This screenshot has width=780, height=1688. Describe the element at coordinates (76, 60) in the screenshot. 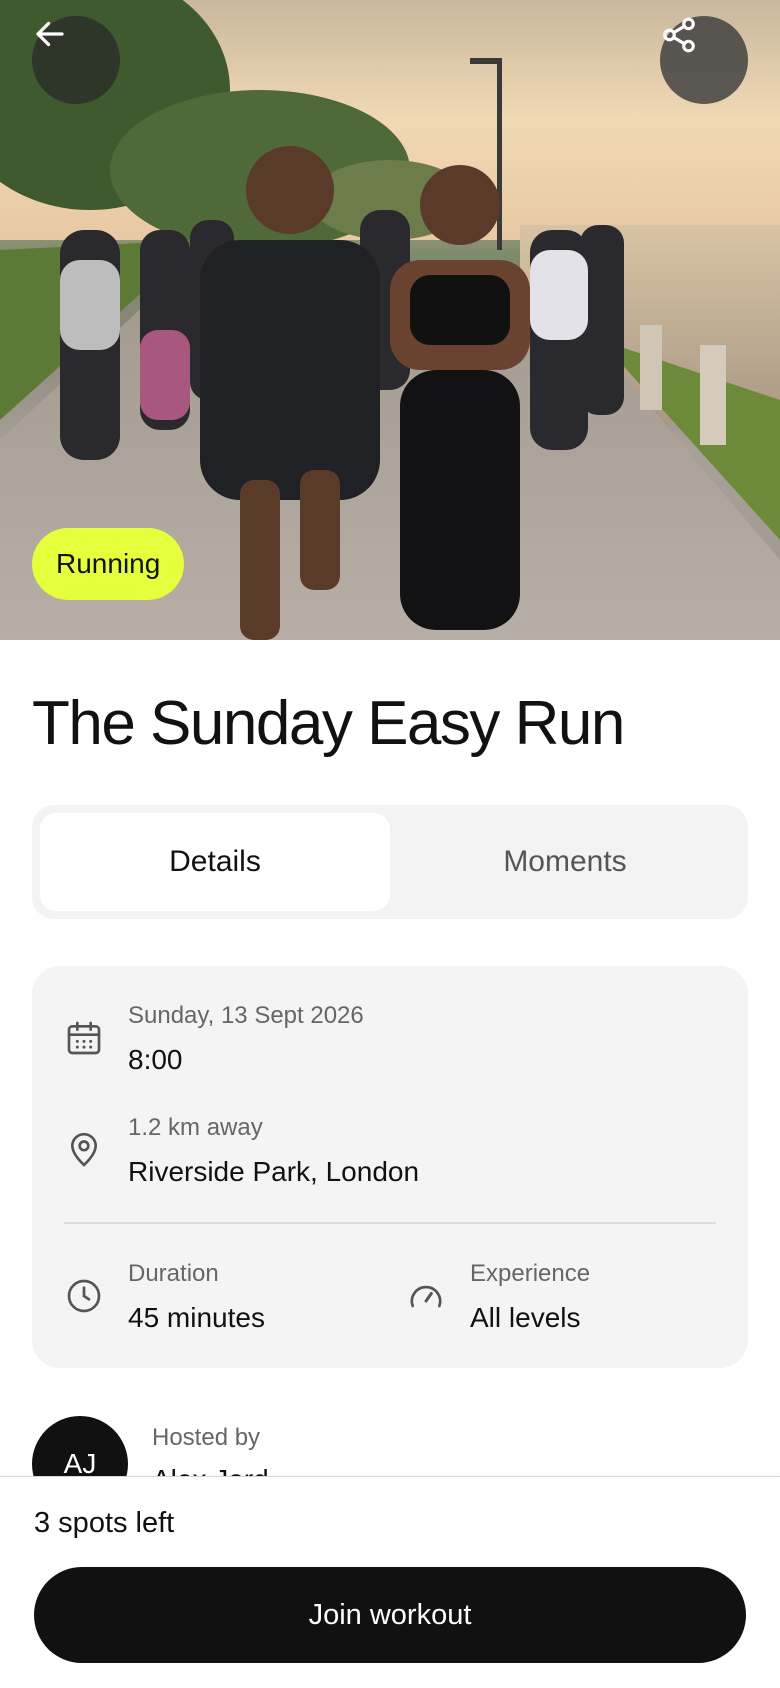

I see `back-button` at that location.